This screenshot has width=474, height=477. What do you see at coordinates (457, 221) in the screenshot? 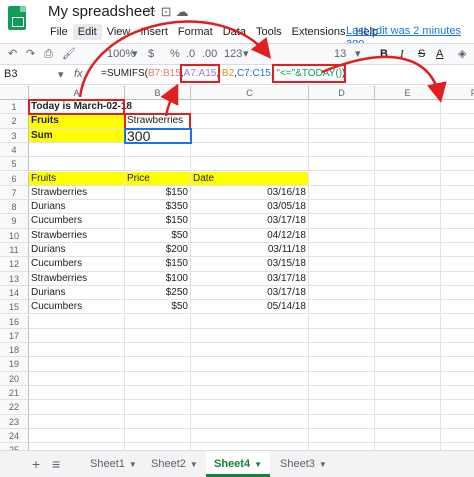
I see `cell-F9` at bounding box center [457, 221].